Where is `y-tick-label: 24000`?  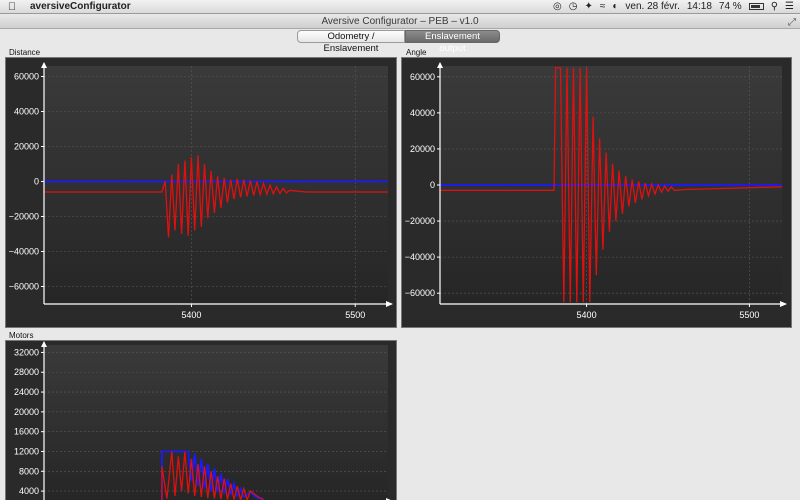 y-tick-label: 24000 is located at coordinates (26, 392).